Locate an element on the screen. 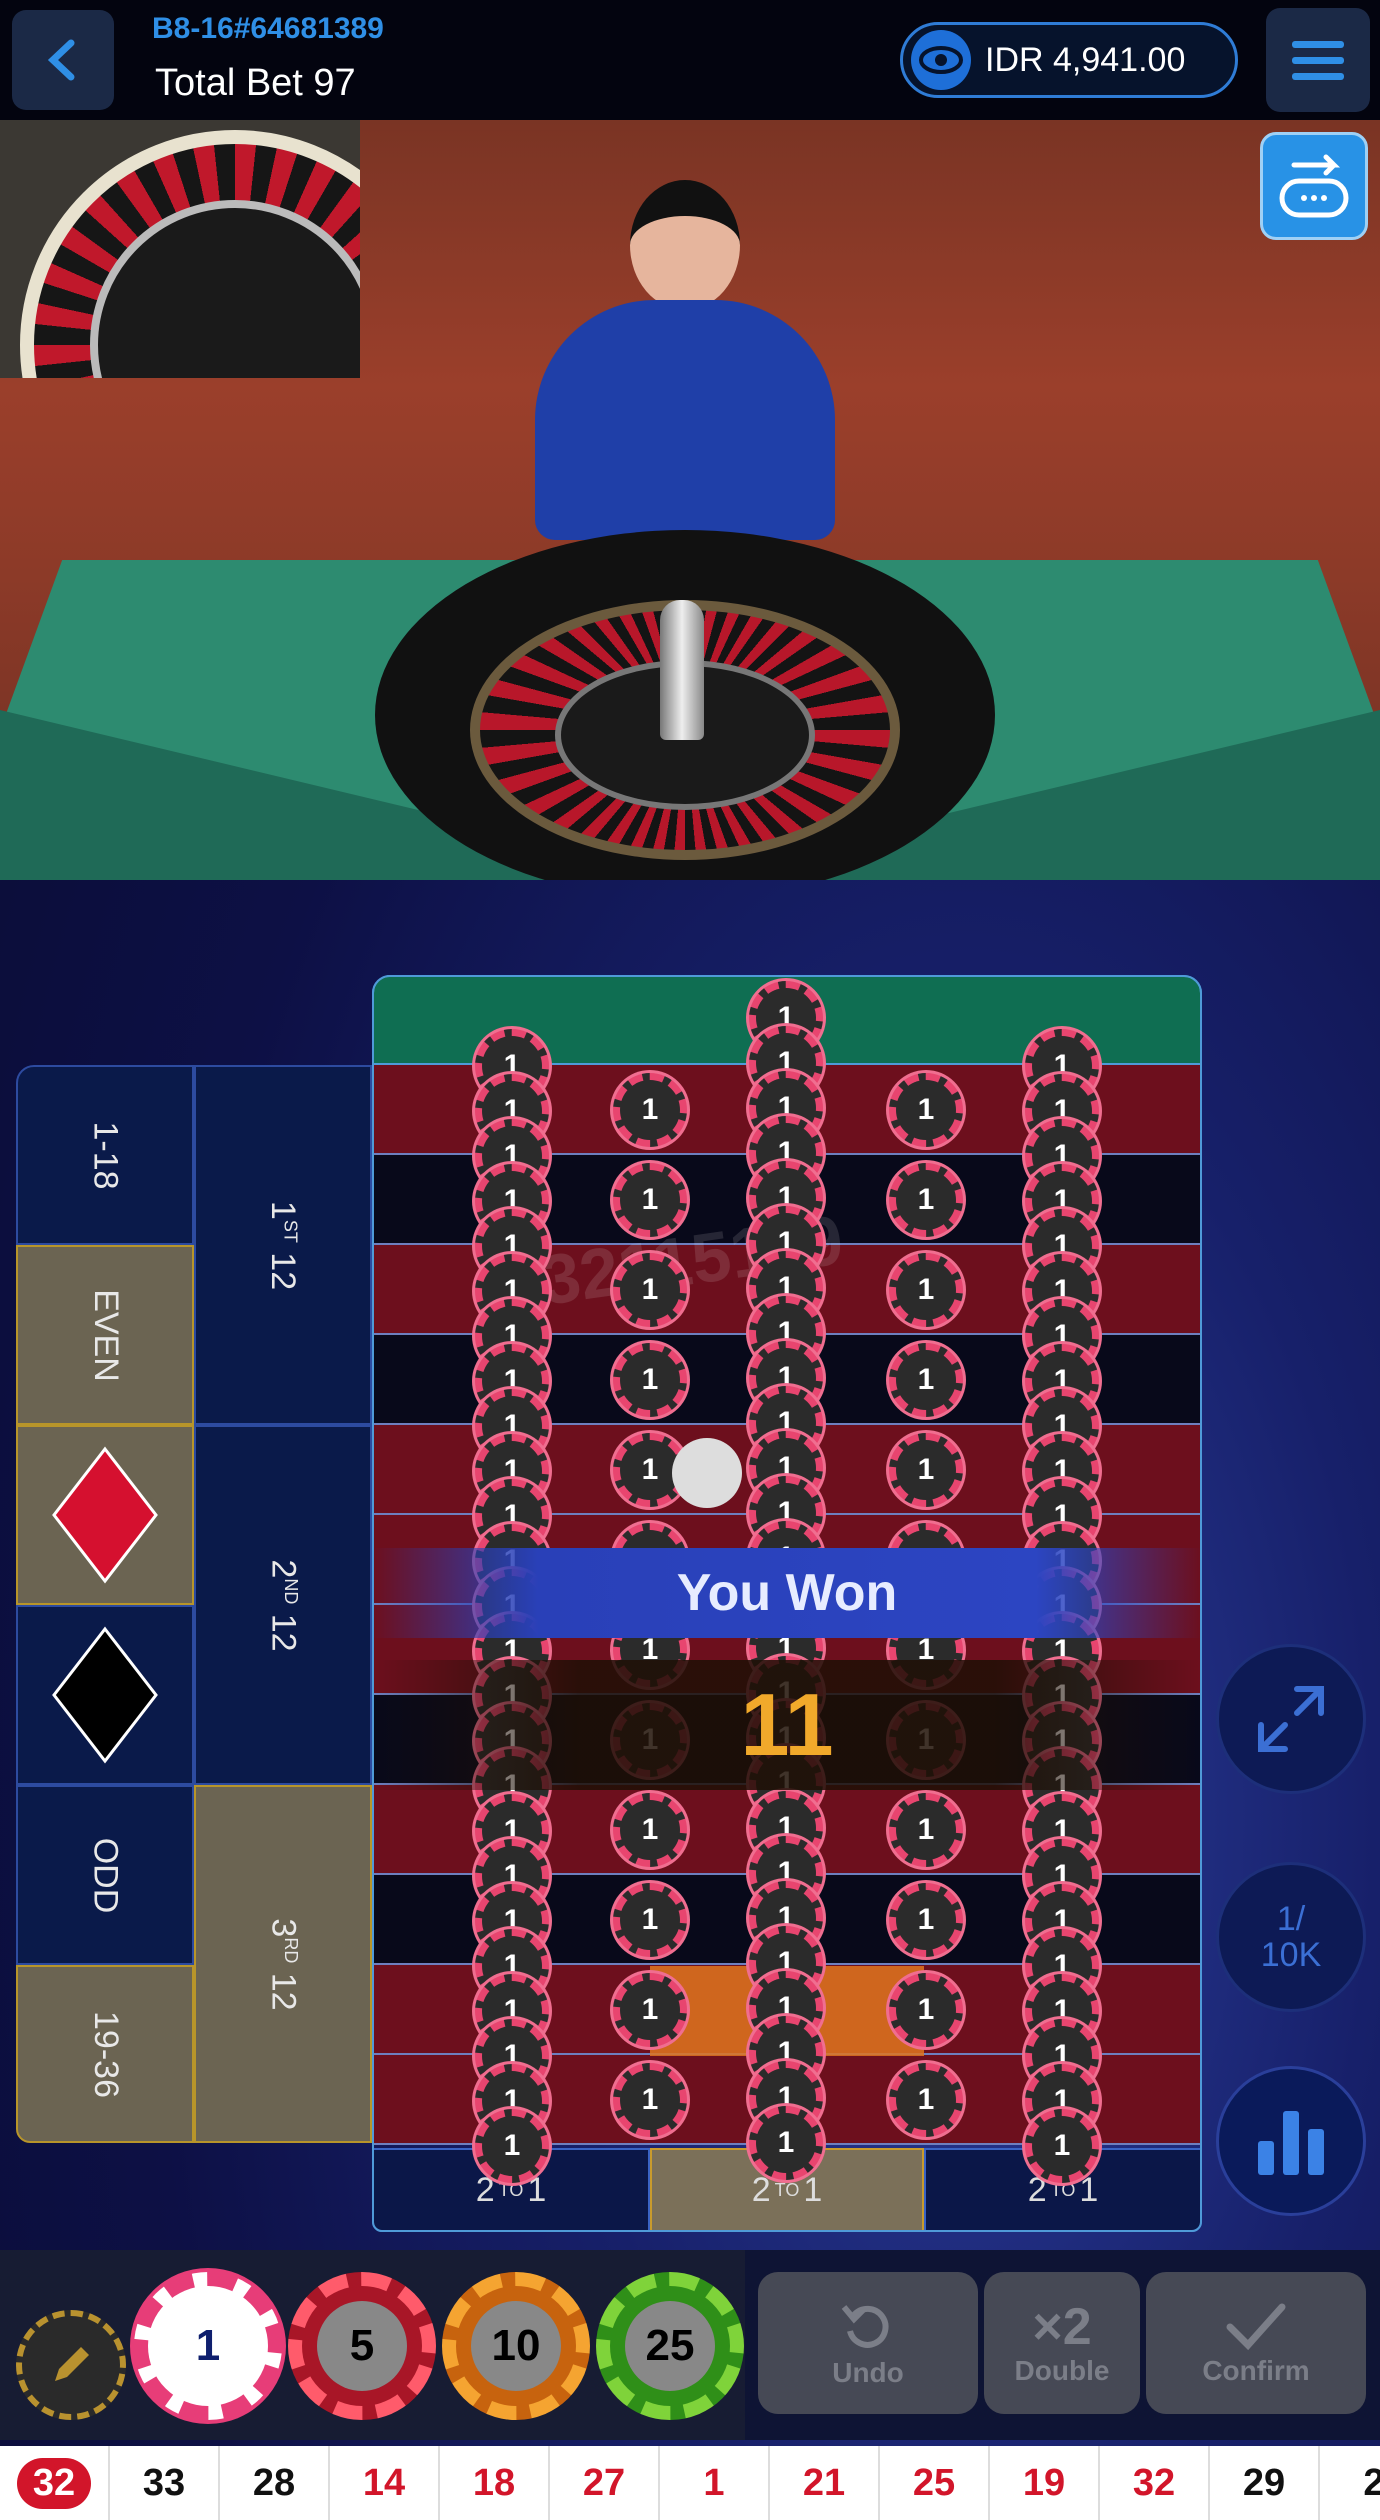 The width and height of the screenshot is (1380, 2520). history-item: 28 is located at coordinates (275, 2483).